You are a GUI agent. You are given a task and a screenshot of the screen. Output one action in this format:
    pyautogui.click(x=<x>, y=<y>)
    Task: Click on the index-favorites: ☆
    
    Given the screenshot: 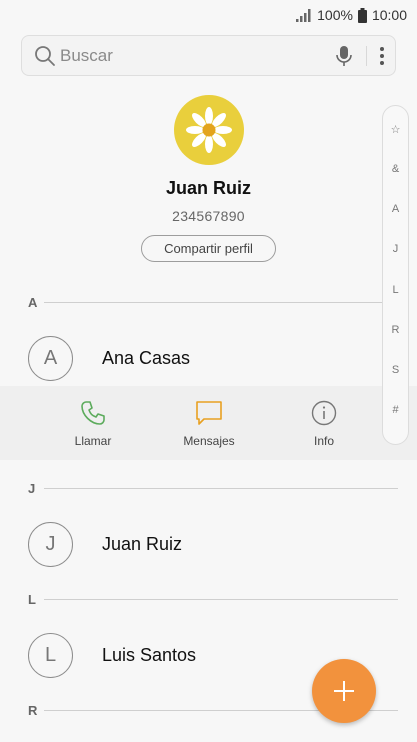 What is the action you would take?
    pyautogui.click(x=396, y=143)
    